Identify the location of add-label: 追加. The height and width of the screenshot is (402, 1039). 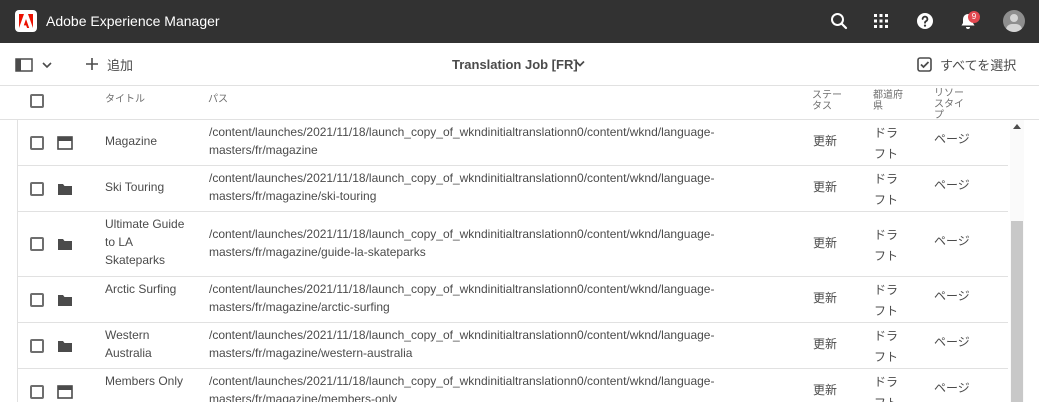
(120, 65).